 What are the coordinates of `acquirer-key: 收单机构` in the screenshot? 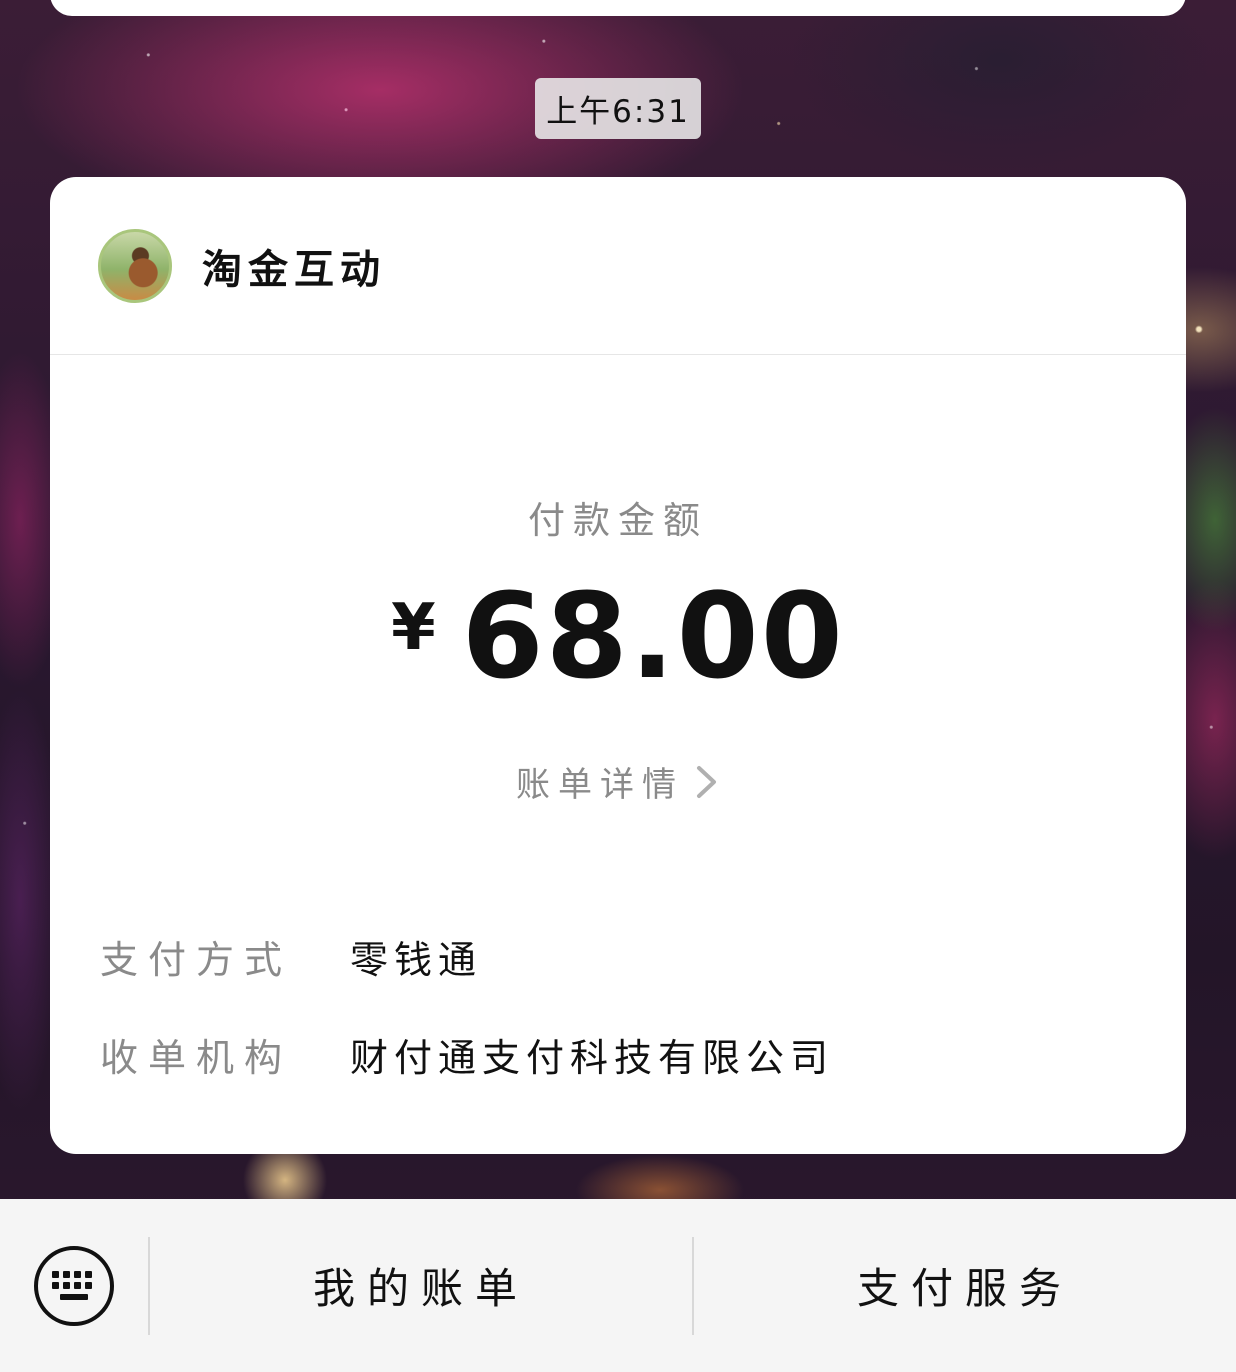 It's located at (196, 1058).